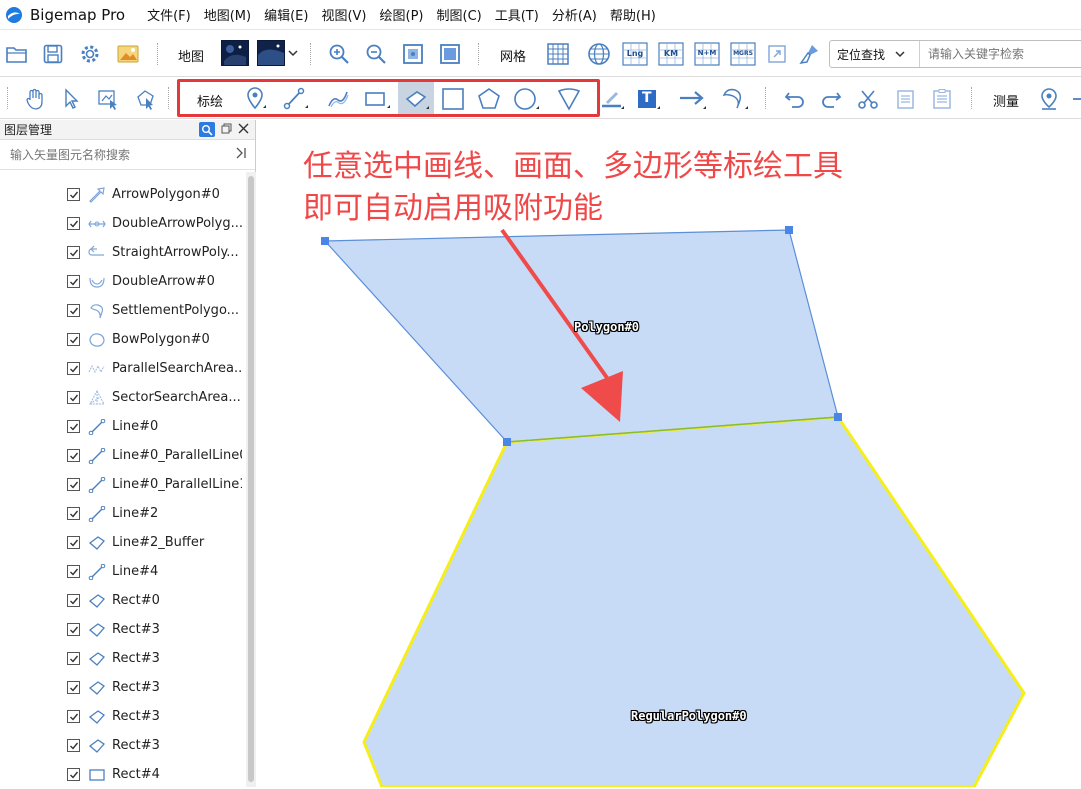  I want to click on layer-row: Line#0_ParallelLine1, so click(123, 484).